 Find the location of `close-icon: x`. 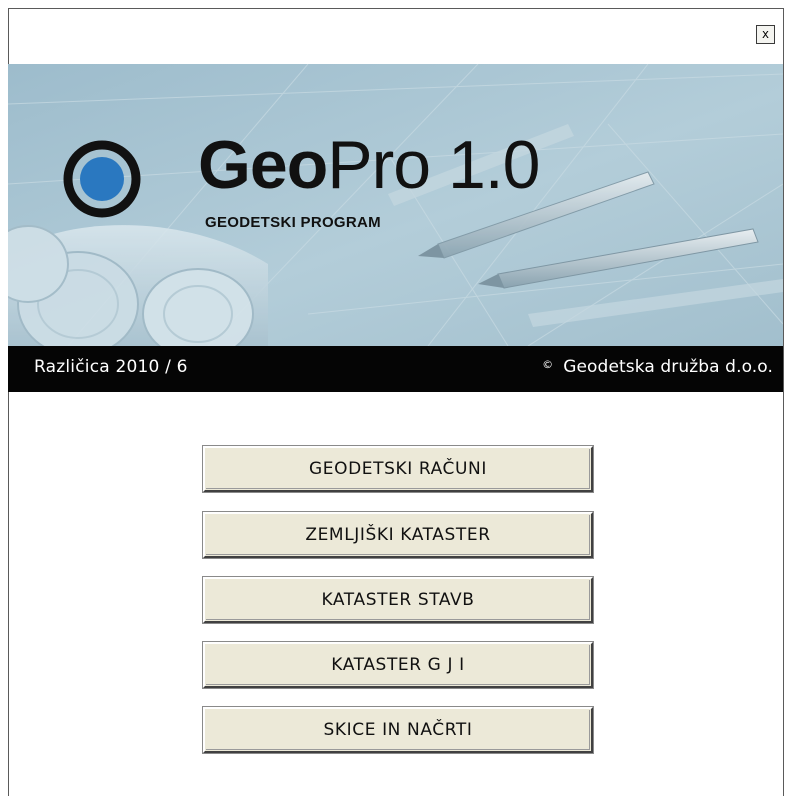

close-icon: x is located at coordinates (765, 34).